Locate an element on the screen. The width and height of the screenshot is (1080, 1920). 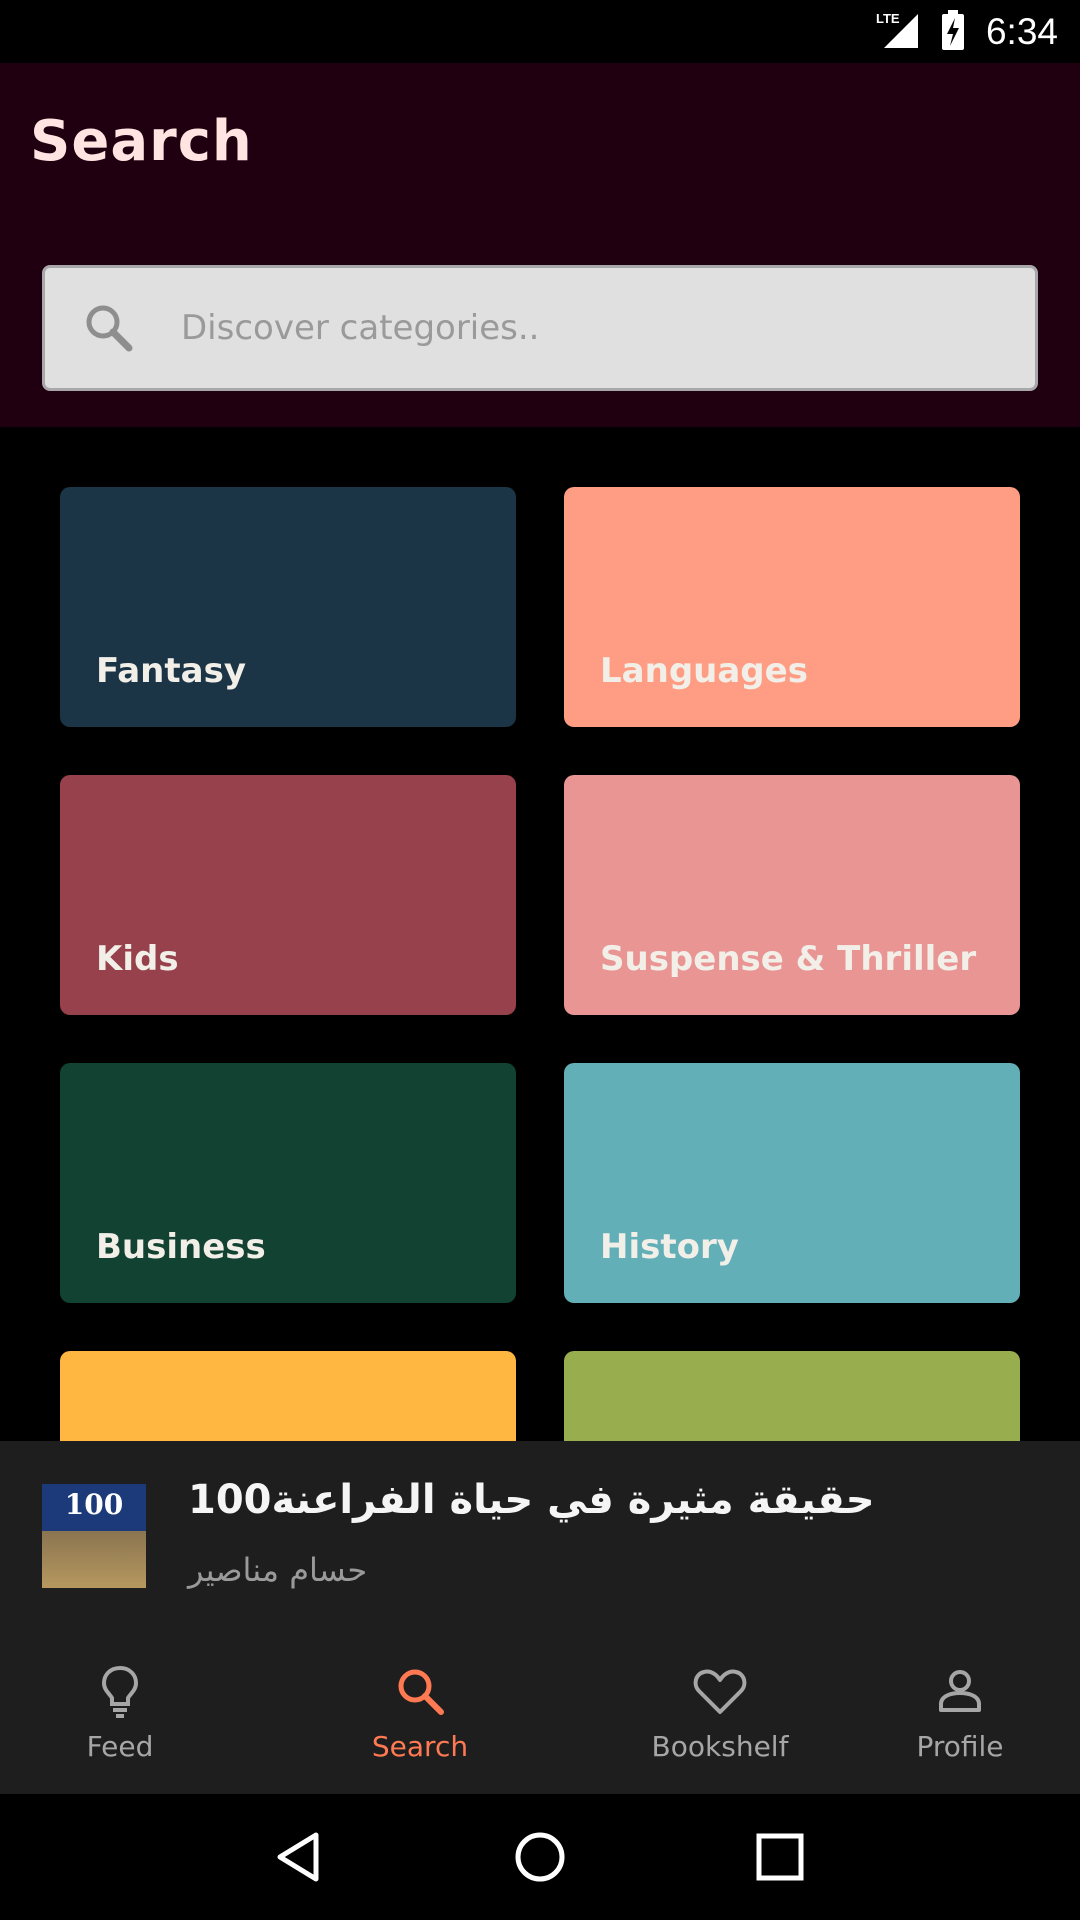
category-label: Suspense & Thriller is located at coordinates (788, 959).